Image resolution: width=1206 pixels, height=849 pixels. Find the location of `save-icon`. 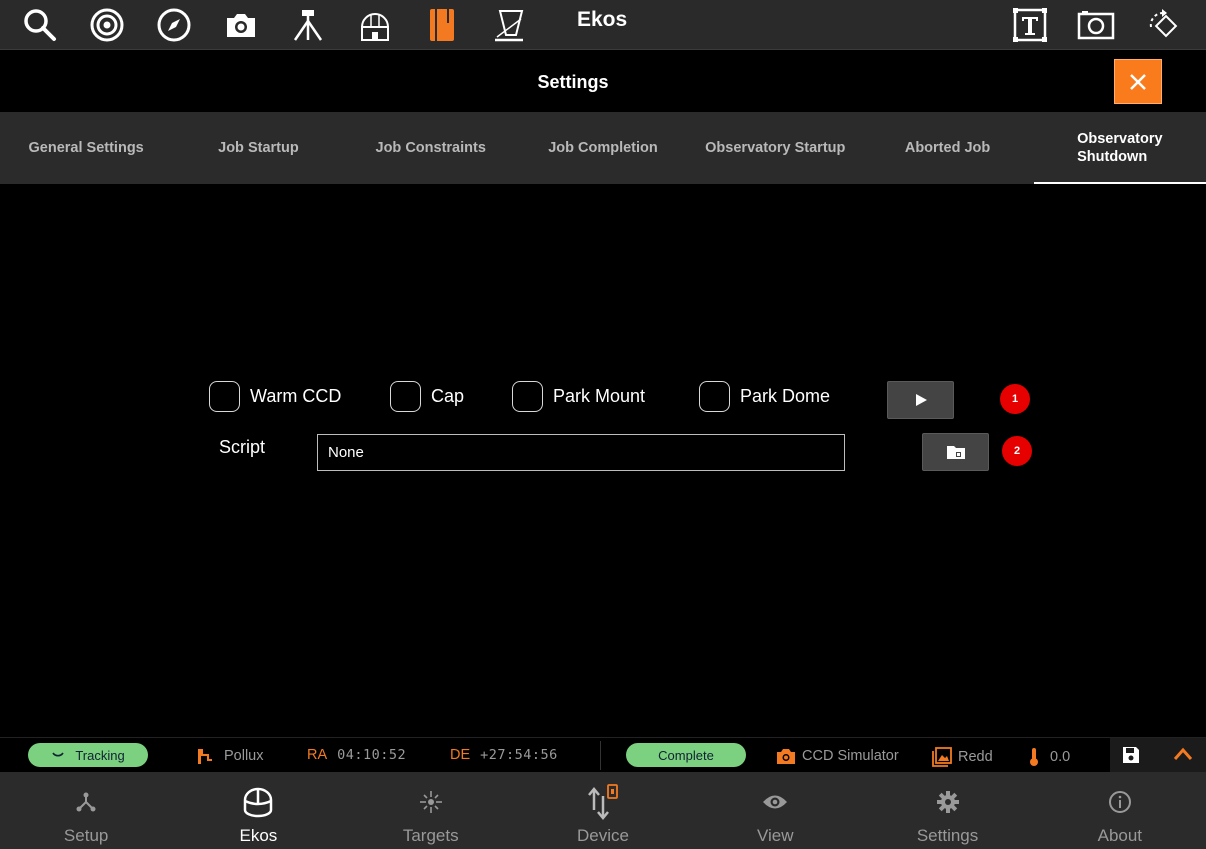

save-icon is located at coordinates (1131, 755).